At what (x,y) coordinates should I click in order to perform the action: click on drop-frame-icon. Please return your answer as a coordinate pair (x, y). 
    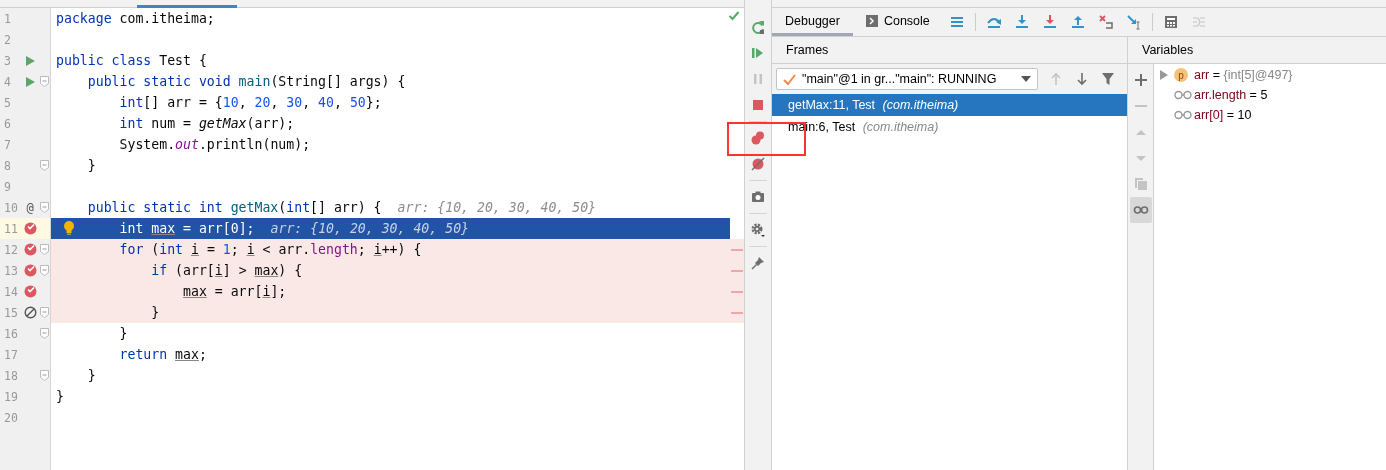
    Looking at the image, I should click on (1105, 22).